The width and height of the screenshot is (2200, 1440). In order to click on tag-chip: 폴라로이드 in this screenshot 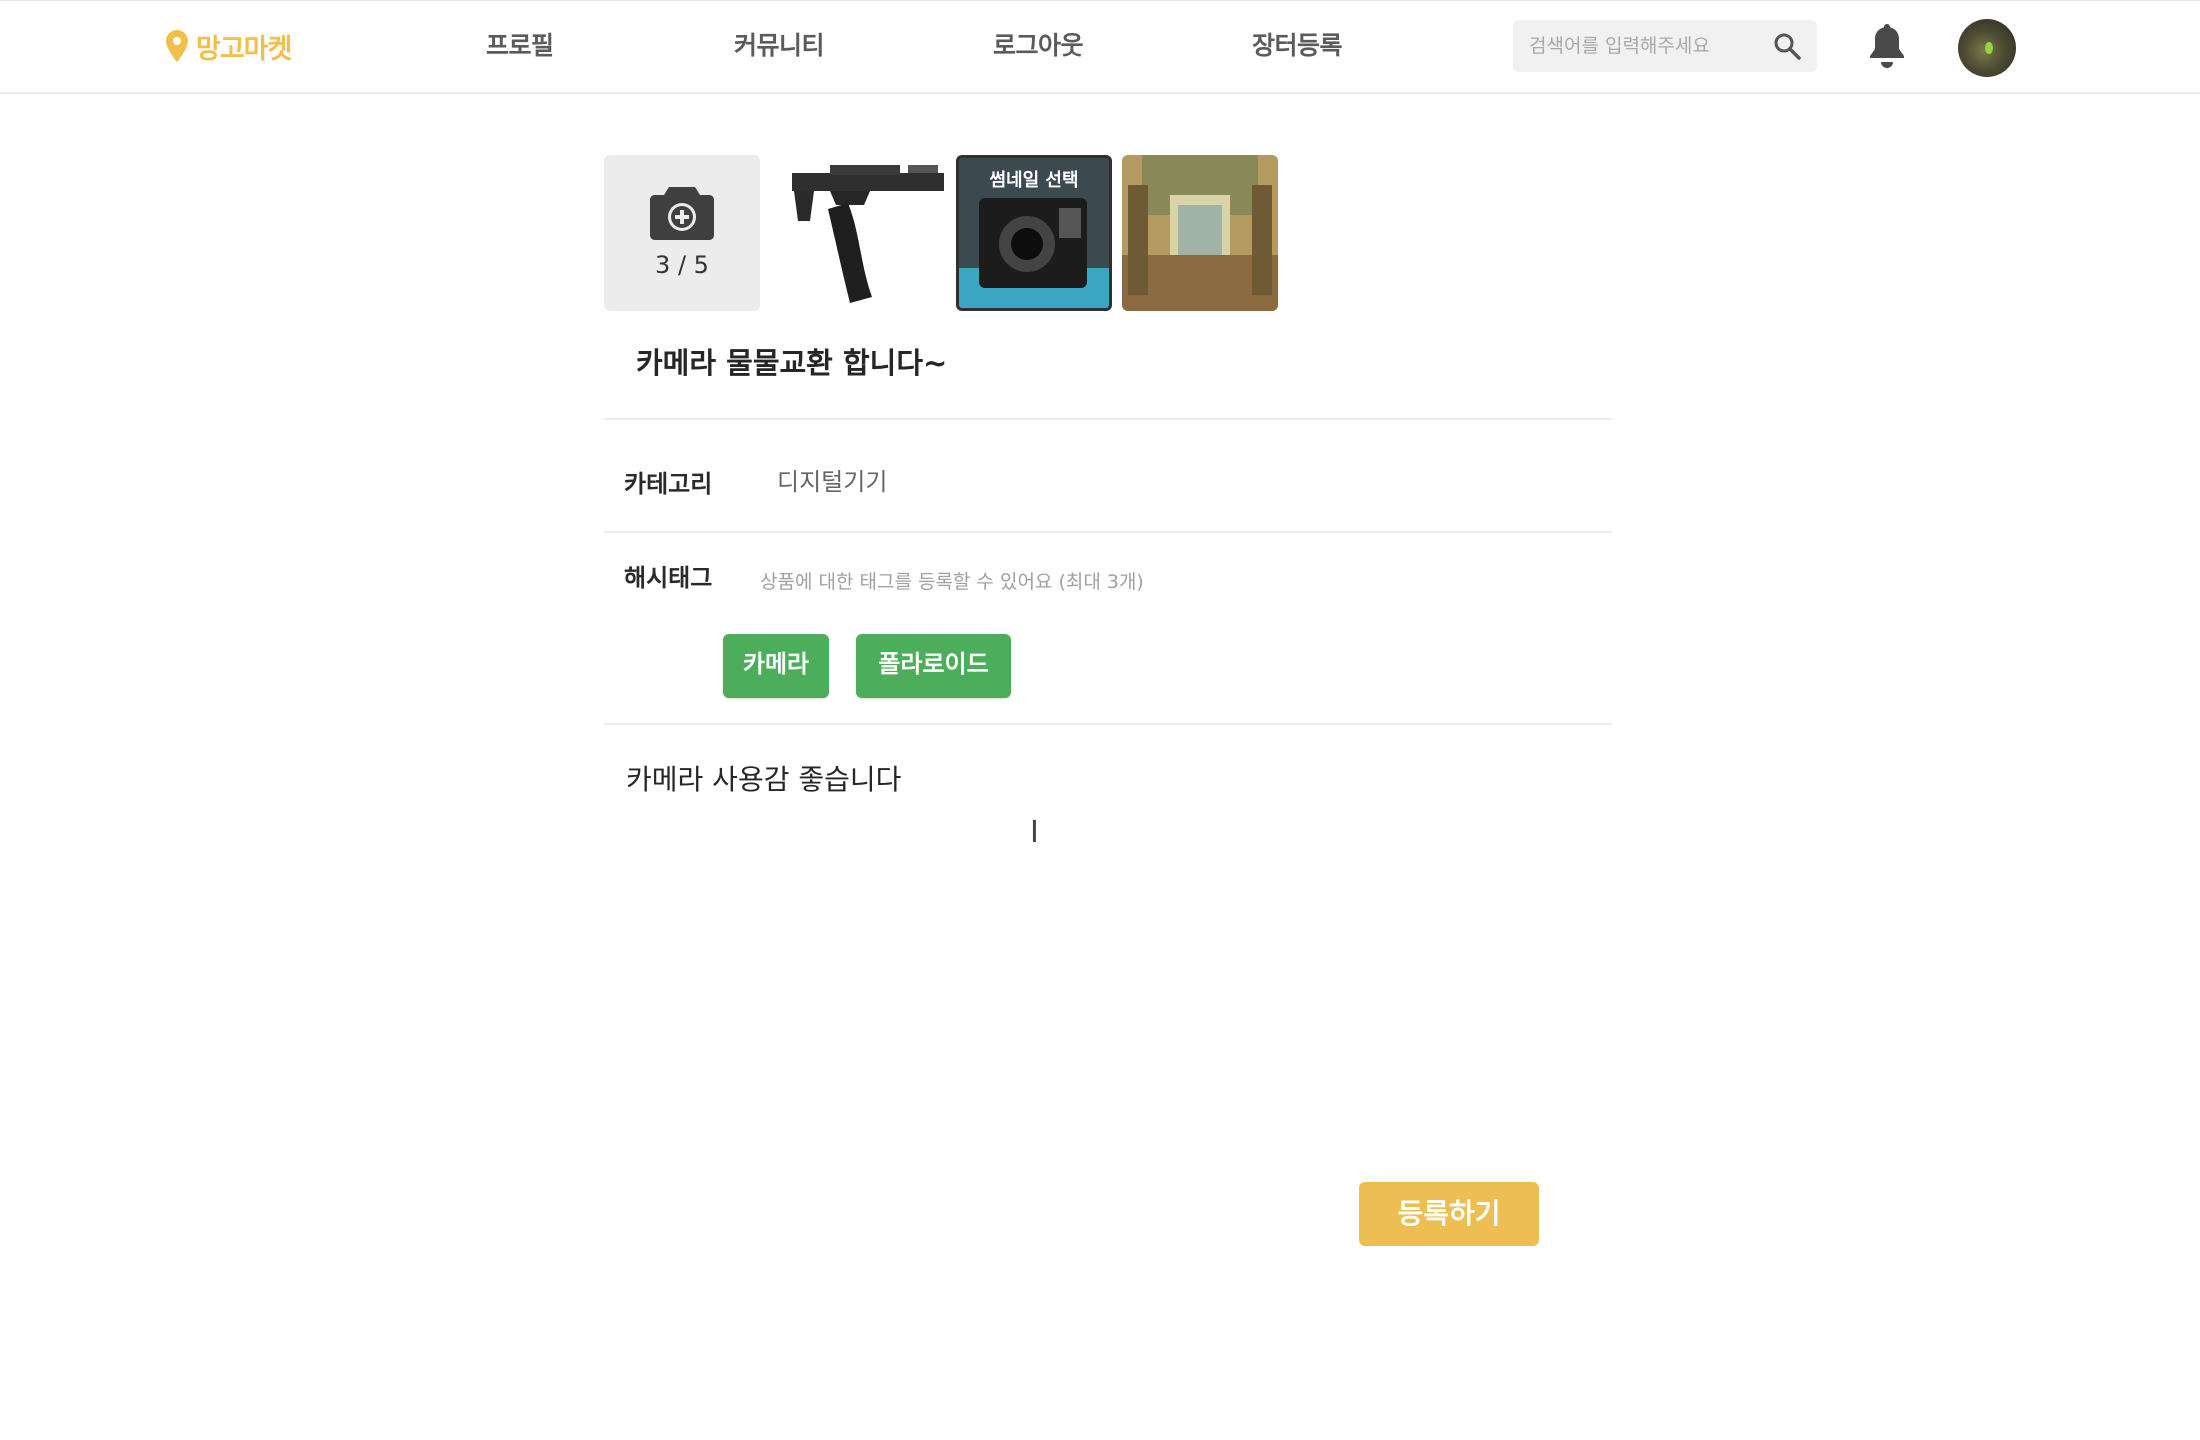, I will do `click(933, 666)`.